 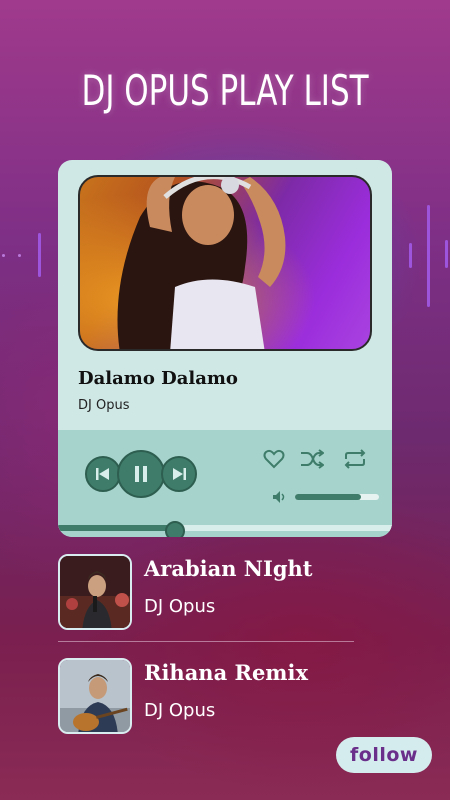 I want to click on pause-button, so click(x=141, y=474).